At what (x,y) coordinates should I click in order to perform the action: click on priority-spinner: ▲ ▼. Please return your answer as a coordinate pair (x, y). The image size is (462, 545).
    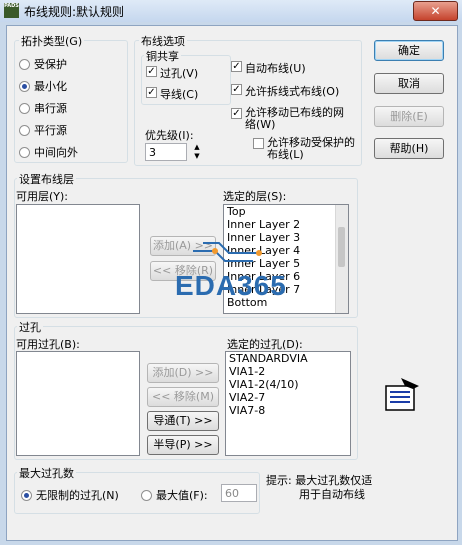
    Looking at the image, I should click on (197, 152).